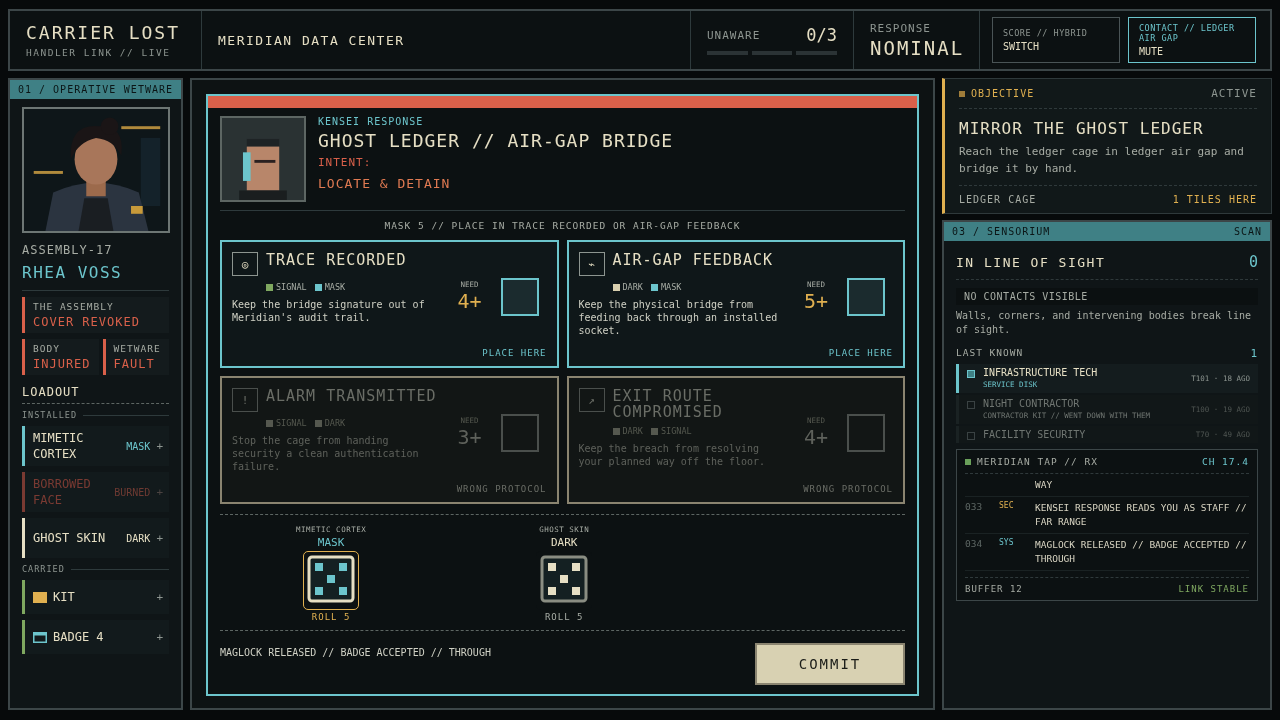  What do you see at coordinates (95, 569) in the screenshot?
I see `group-label: CARRIED` at bounding box center [95, 569].